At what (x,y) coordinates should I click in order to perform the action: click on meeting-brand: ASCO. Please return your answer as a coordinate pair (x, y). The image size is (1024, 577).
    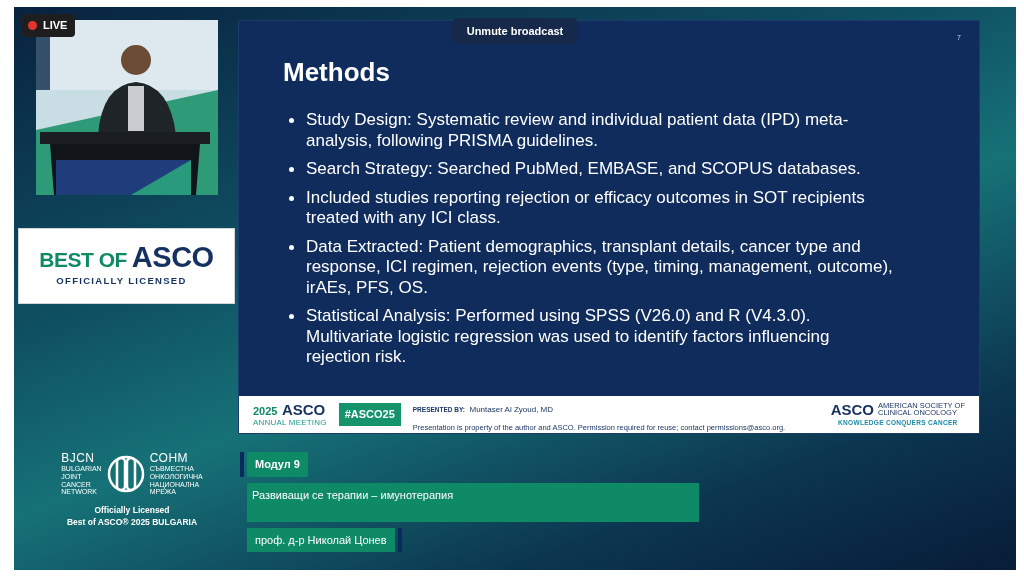
    Looking at the image, I should click on (303, 409).